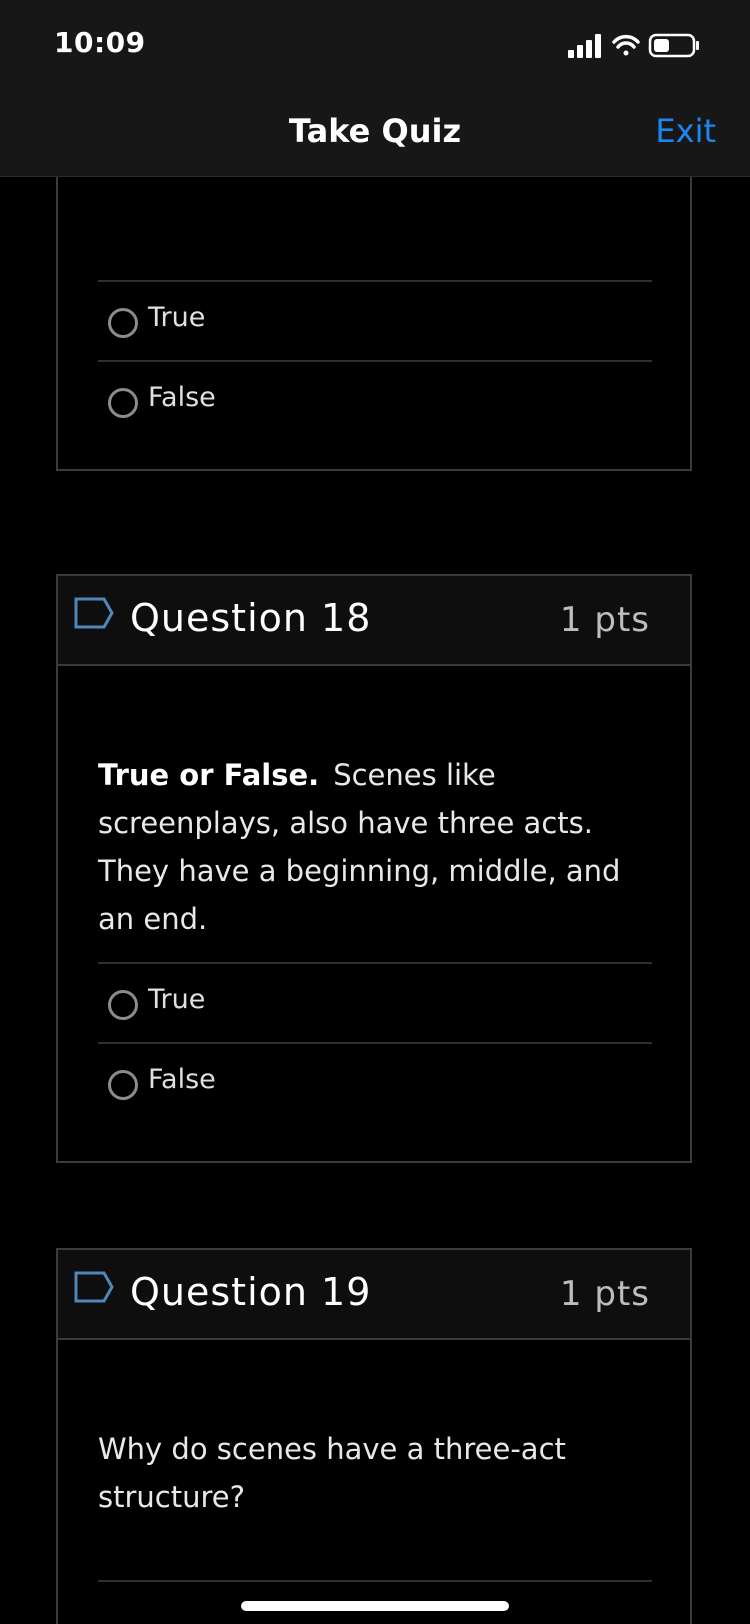 The height and width of the screenshot is (1624, 750). I want to click on question-17-option-true: True, so click(375, 321).